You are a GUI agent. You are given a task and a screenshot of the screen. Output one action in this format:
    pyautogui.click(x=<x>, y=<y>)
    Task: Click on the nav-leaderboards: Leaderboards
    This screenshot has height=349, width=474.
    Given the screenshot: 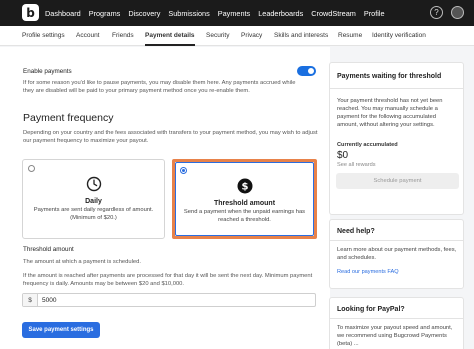 What is the action you would take?
    pyautogui.click(x=280, y=13)
    